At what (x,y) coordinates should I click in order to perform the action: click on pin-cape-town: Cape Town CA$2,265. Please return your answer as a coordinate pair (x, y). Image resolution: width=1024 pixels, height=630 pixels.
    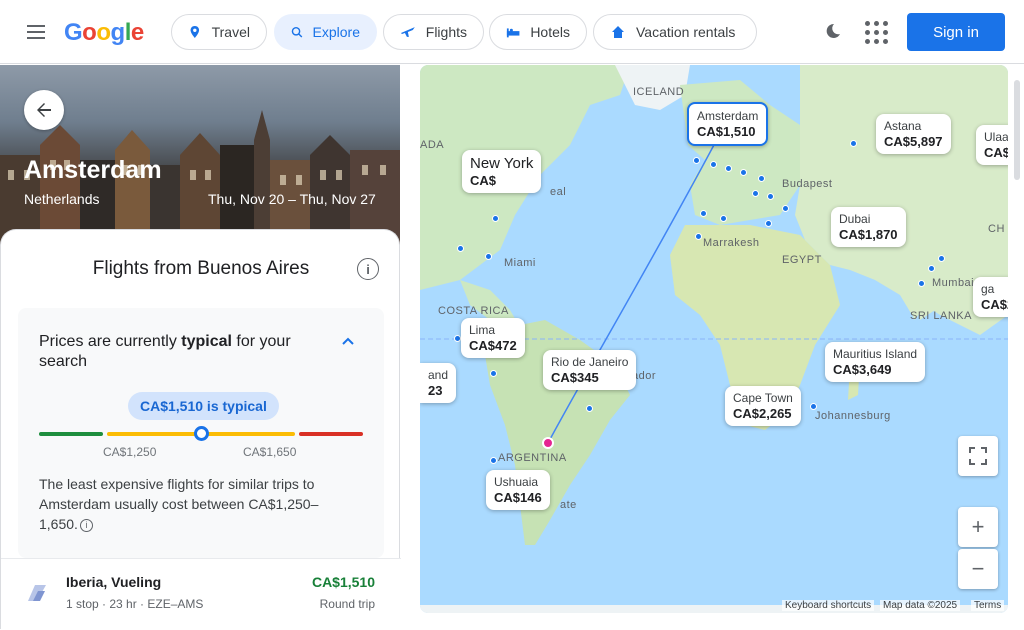
    Looking at the image, I should click on (763, 406).